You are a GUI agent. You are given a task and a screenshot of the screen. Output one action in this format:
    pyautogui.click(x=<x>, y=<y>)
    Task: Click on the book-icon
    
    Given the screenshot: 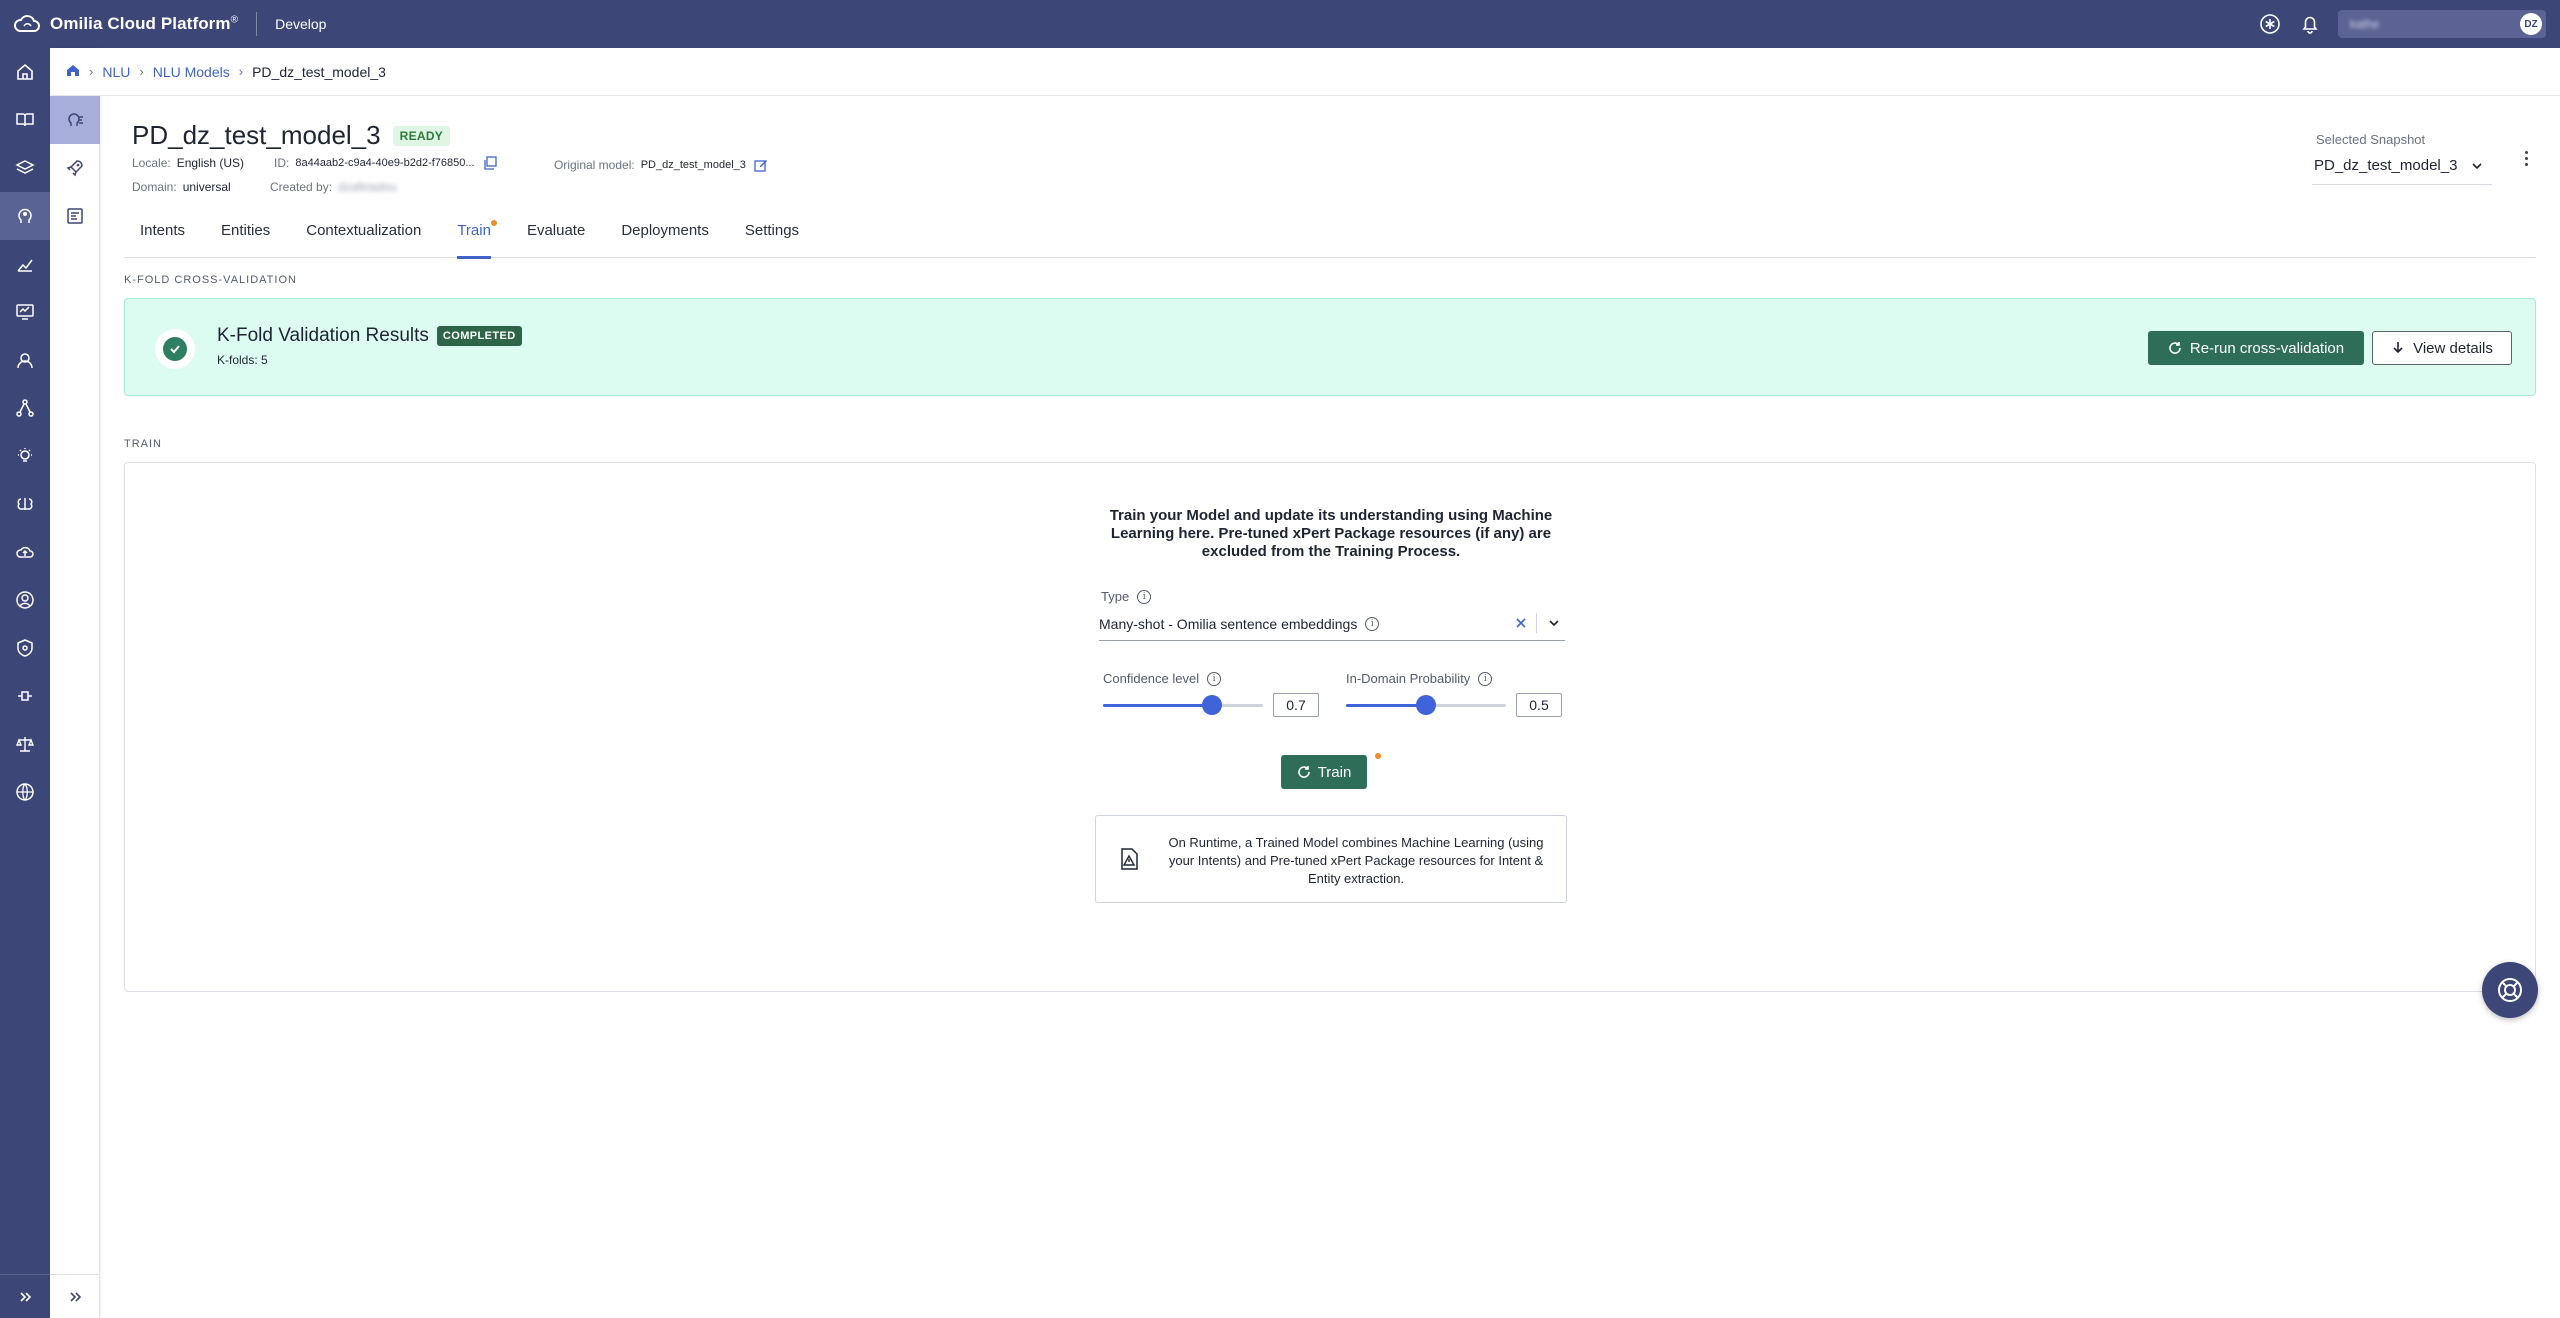 What is the action you would take?
    pyautogui.click(x=25, y=120)
    